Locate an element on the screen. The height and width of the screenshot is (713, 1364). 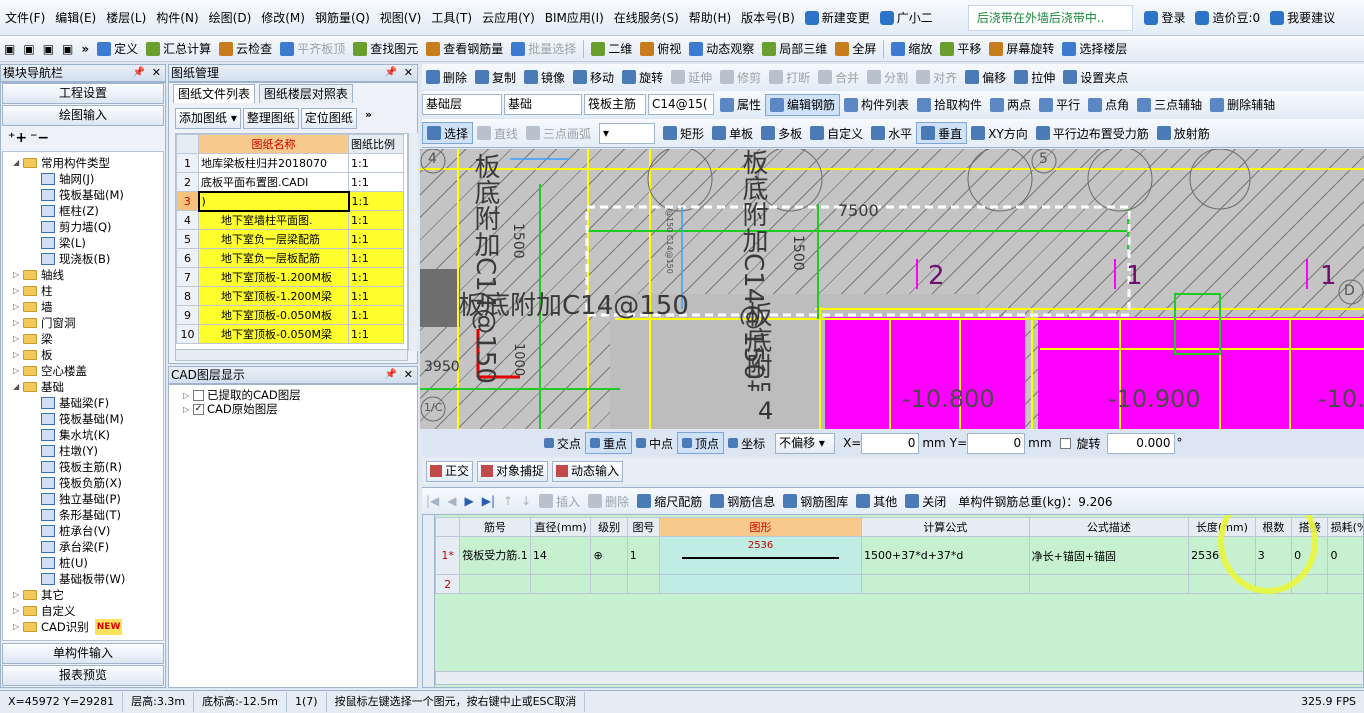
tree-node-11: ▷ 梁 is located at coordinates (69, 339).